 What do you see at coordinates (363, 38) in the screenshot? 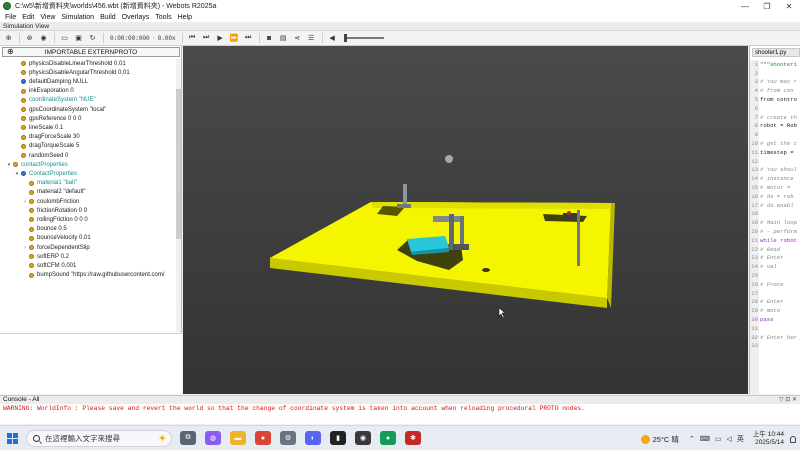
I see `volume-slider` at bounding box center [363, 38].